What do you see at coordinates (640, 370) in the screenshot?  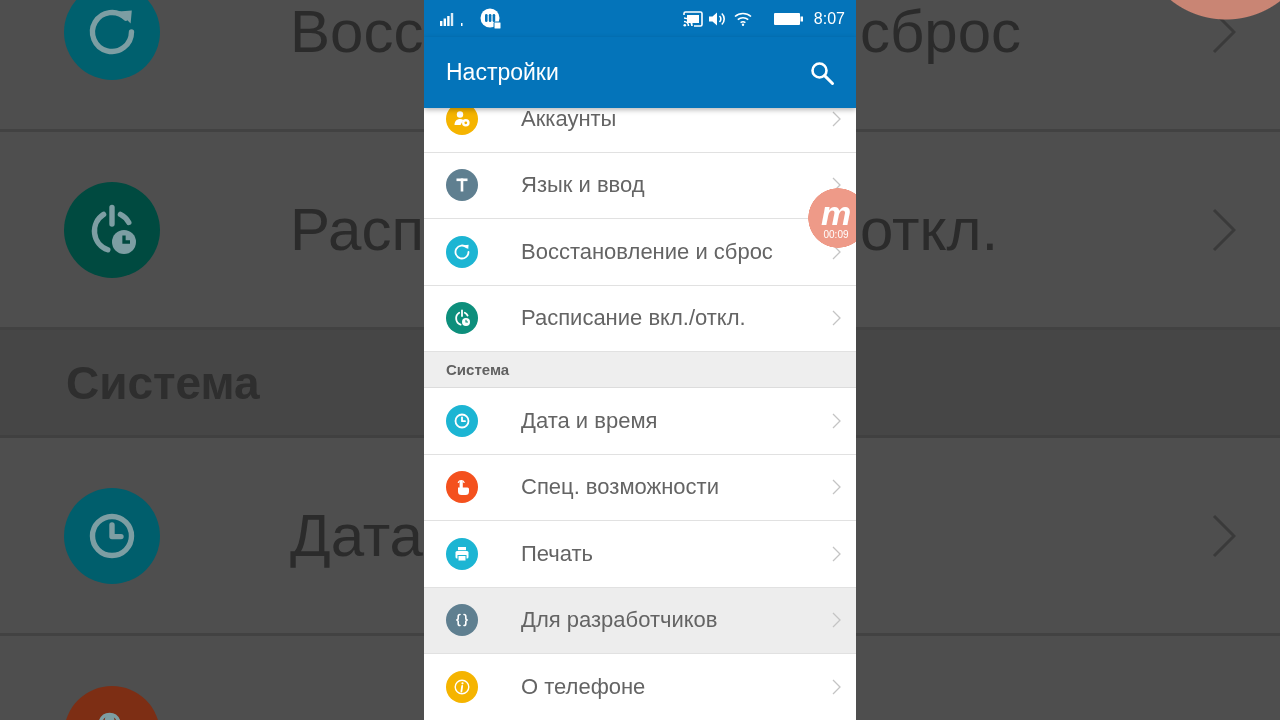 I see `section-header: Система` at bounding box center [640, 370].